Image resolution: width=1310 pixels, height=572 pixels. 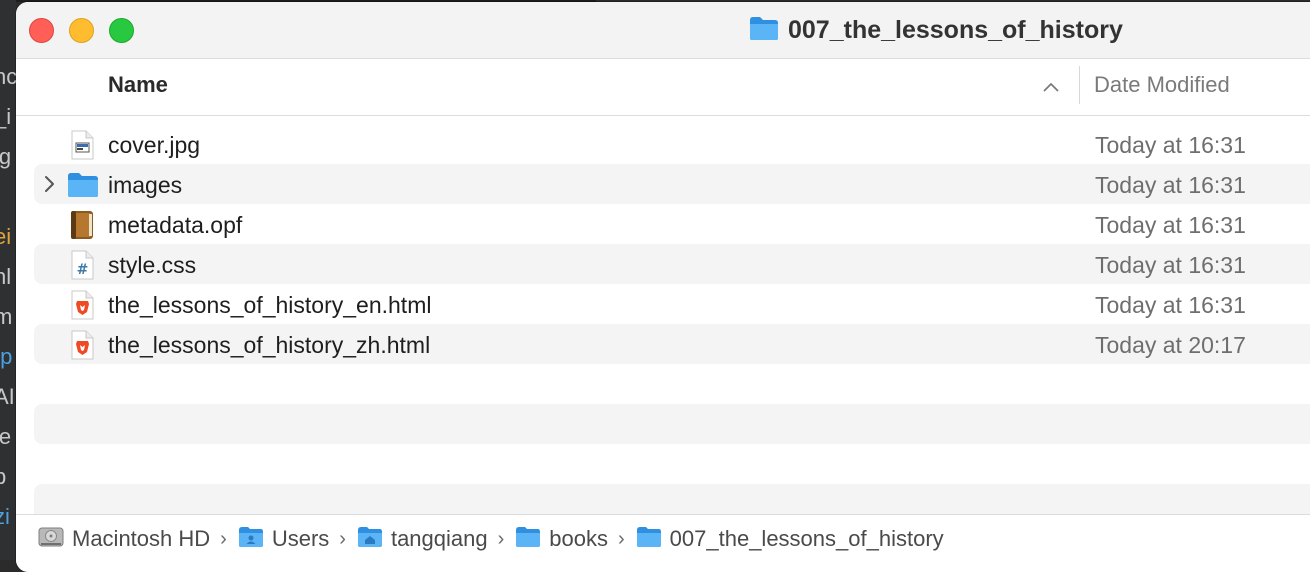 I want to click on path-item-macintosh-hd: Macintosh HD, so click(x=124, y=539).